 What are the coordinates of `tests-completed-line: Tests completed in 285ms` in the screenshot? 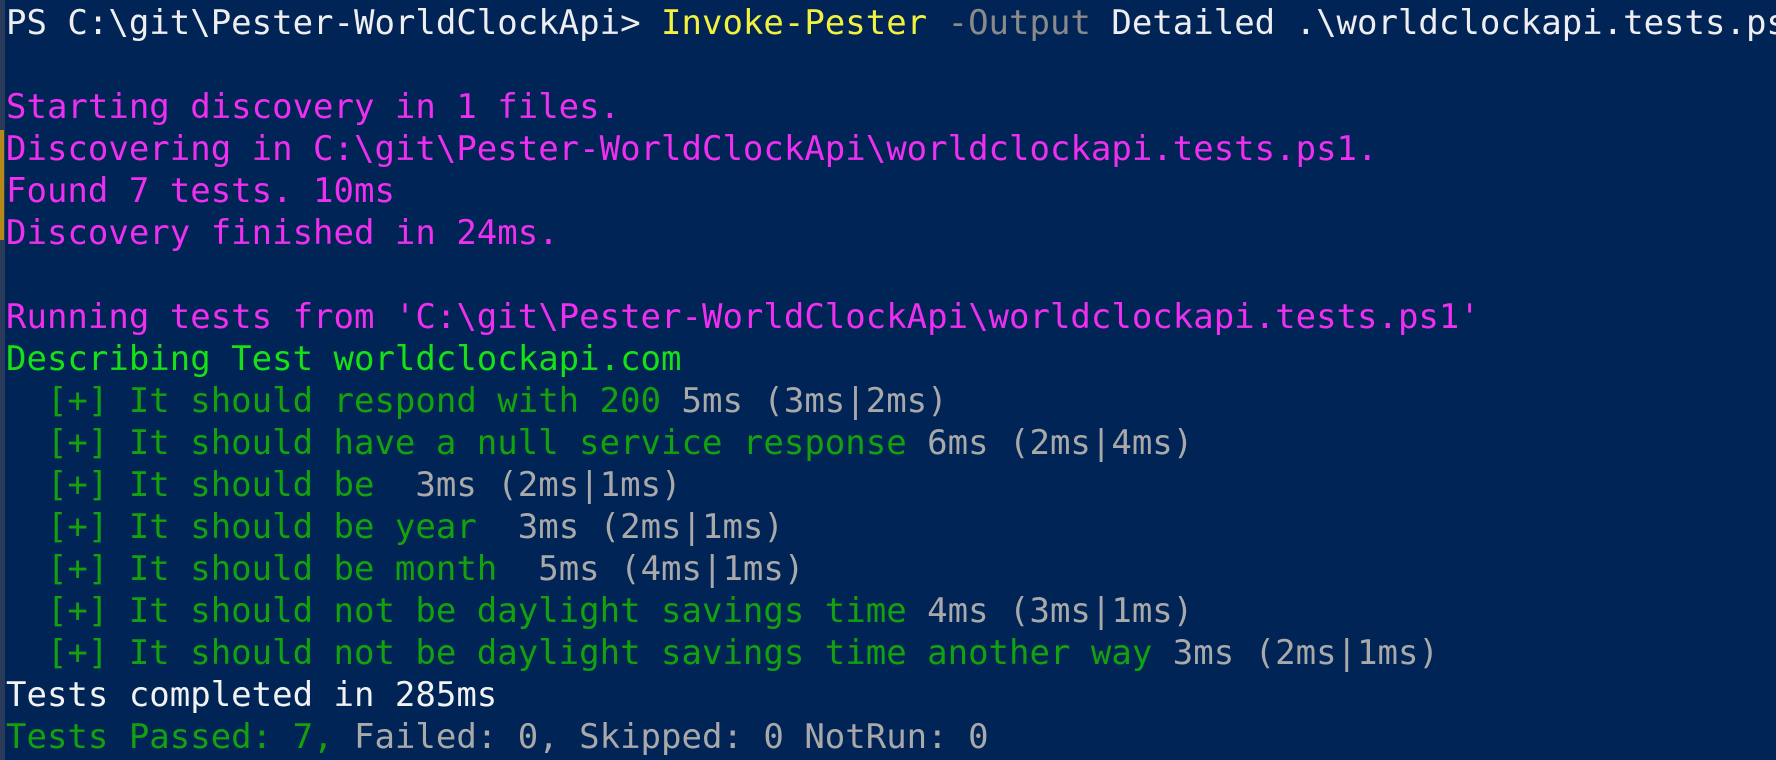 It's located at (252, 695).